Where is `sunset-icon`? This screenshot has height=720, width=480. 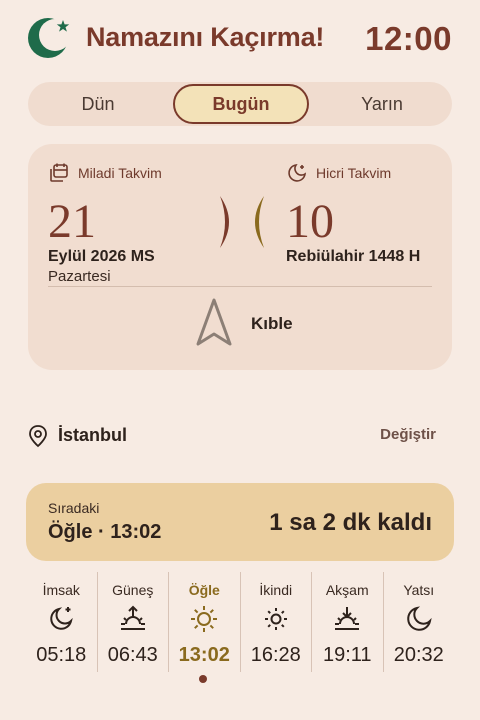 sunset-icon is located at coordinates (347, 618).